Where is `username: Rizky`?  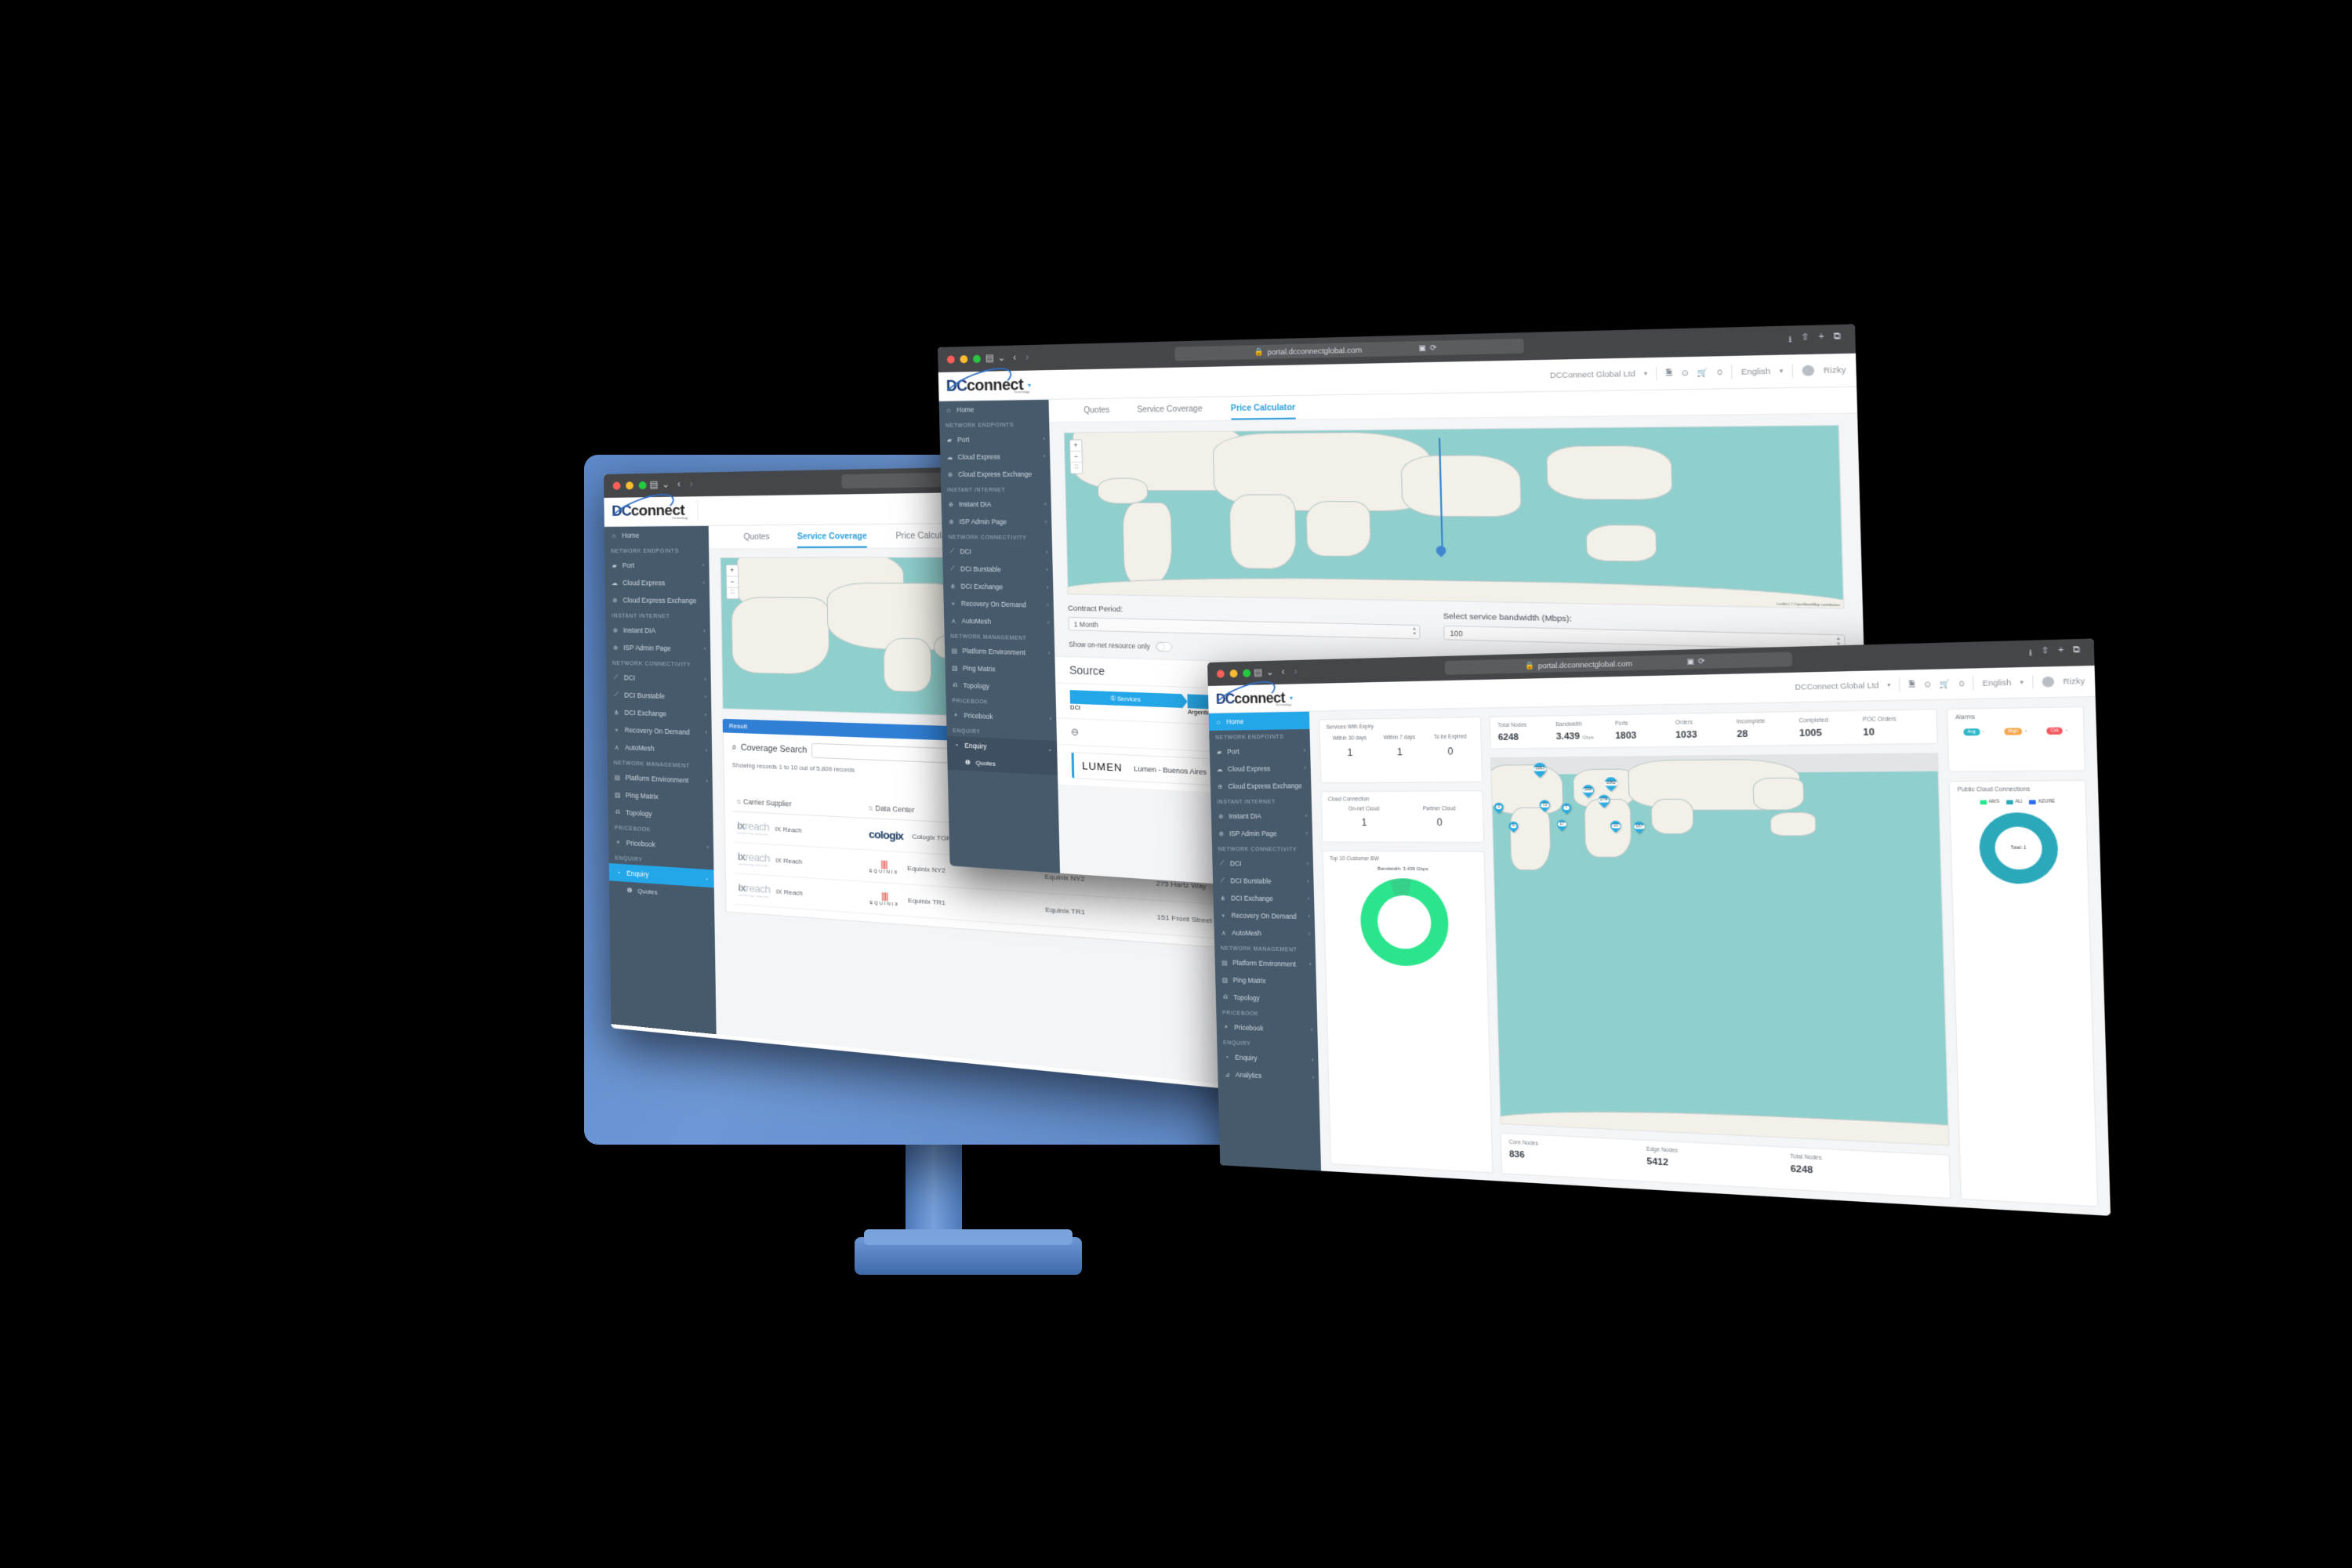
username: Rizky is located at coordinates (1835, 370).